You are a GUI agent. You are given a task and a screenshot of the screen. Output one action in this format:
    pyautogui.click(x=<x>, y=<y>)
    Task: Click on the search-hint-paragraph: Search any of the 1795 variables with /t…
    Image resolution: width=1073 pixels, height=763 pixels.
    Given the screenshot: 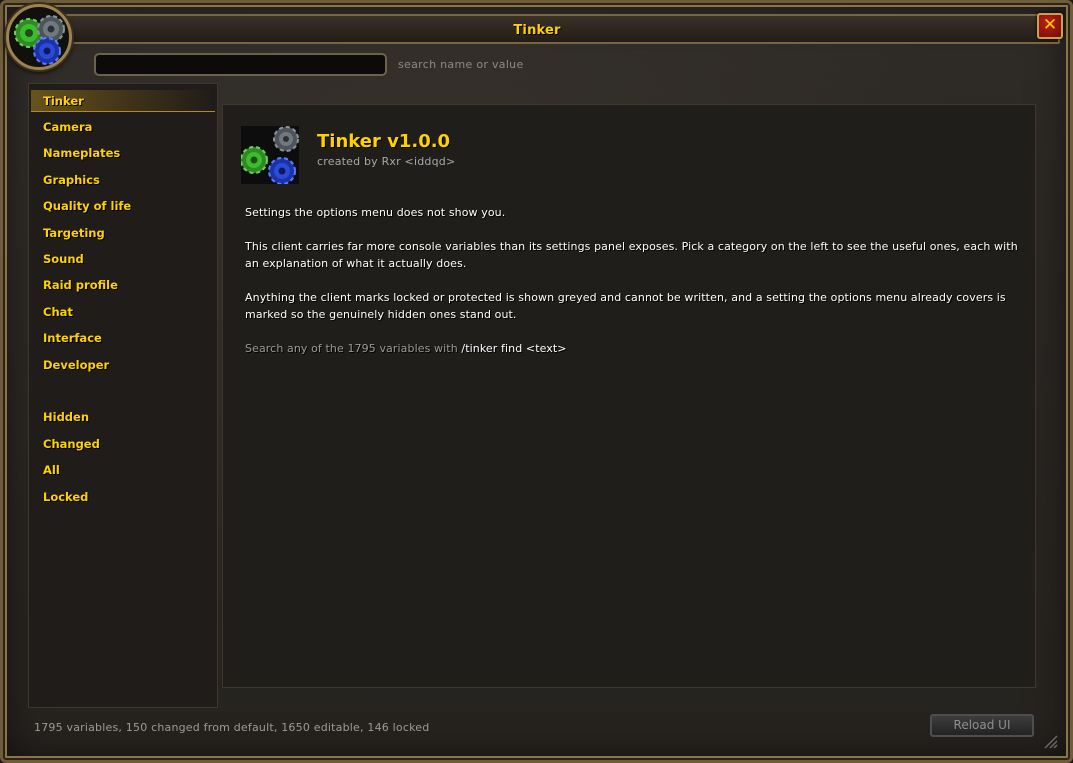 What is the action you would take?
    pyautogui.click(x=640, y=348)
    